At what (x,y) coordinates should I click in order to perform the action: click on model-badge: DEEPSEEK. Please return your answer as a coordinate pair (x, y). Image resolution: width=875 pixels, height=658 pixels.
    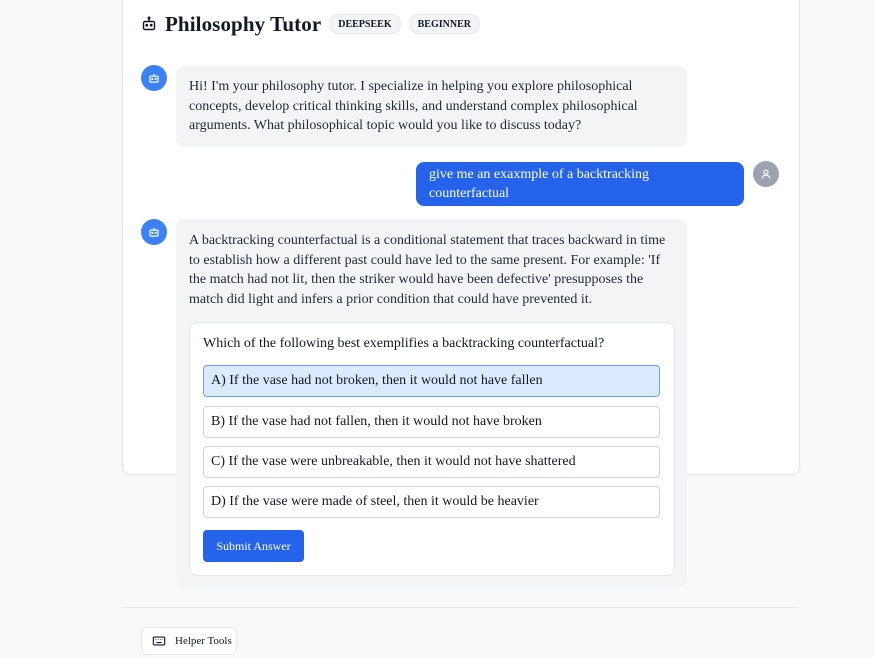
    Looking at the image, I should click on (365, 24).